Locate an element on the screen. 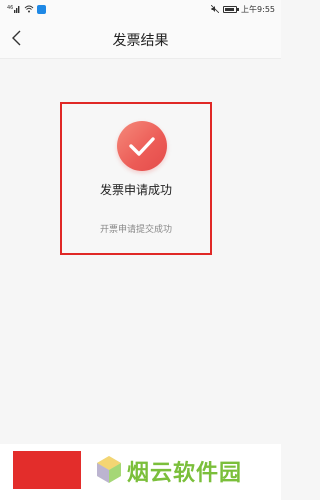  status-time: 上午9:55 is located at coordinates (258, 9).